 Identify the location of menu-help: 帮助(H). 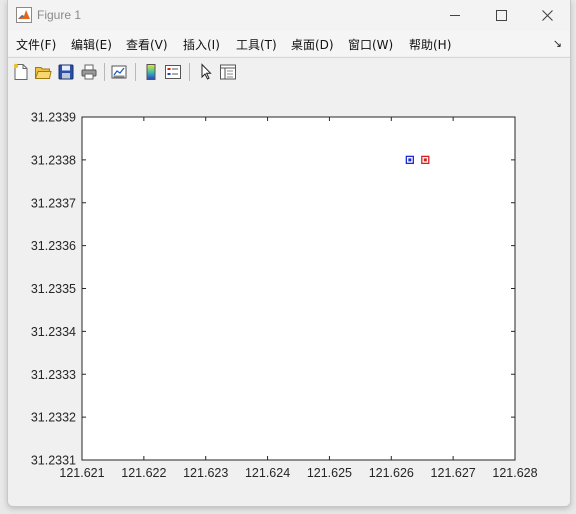
(430, 44).